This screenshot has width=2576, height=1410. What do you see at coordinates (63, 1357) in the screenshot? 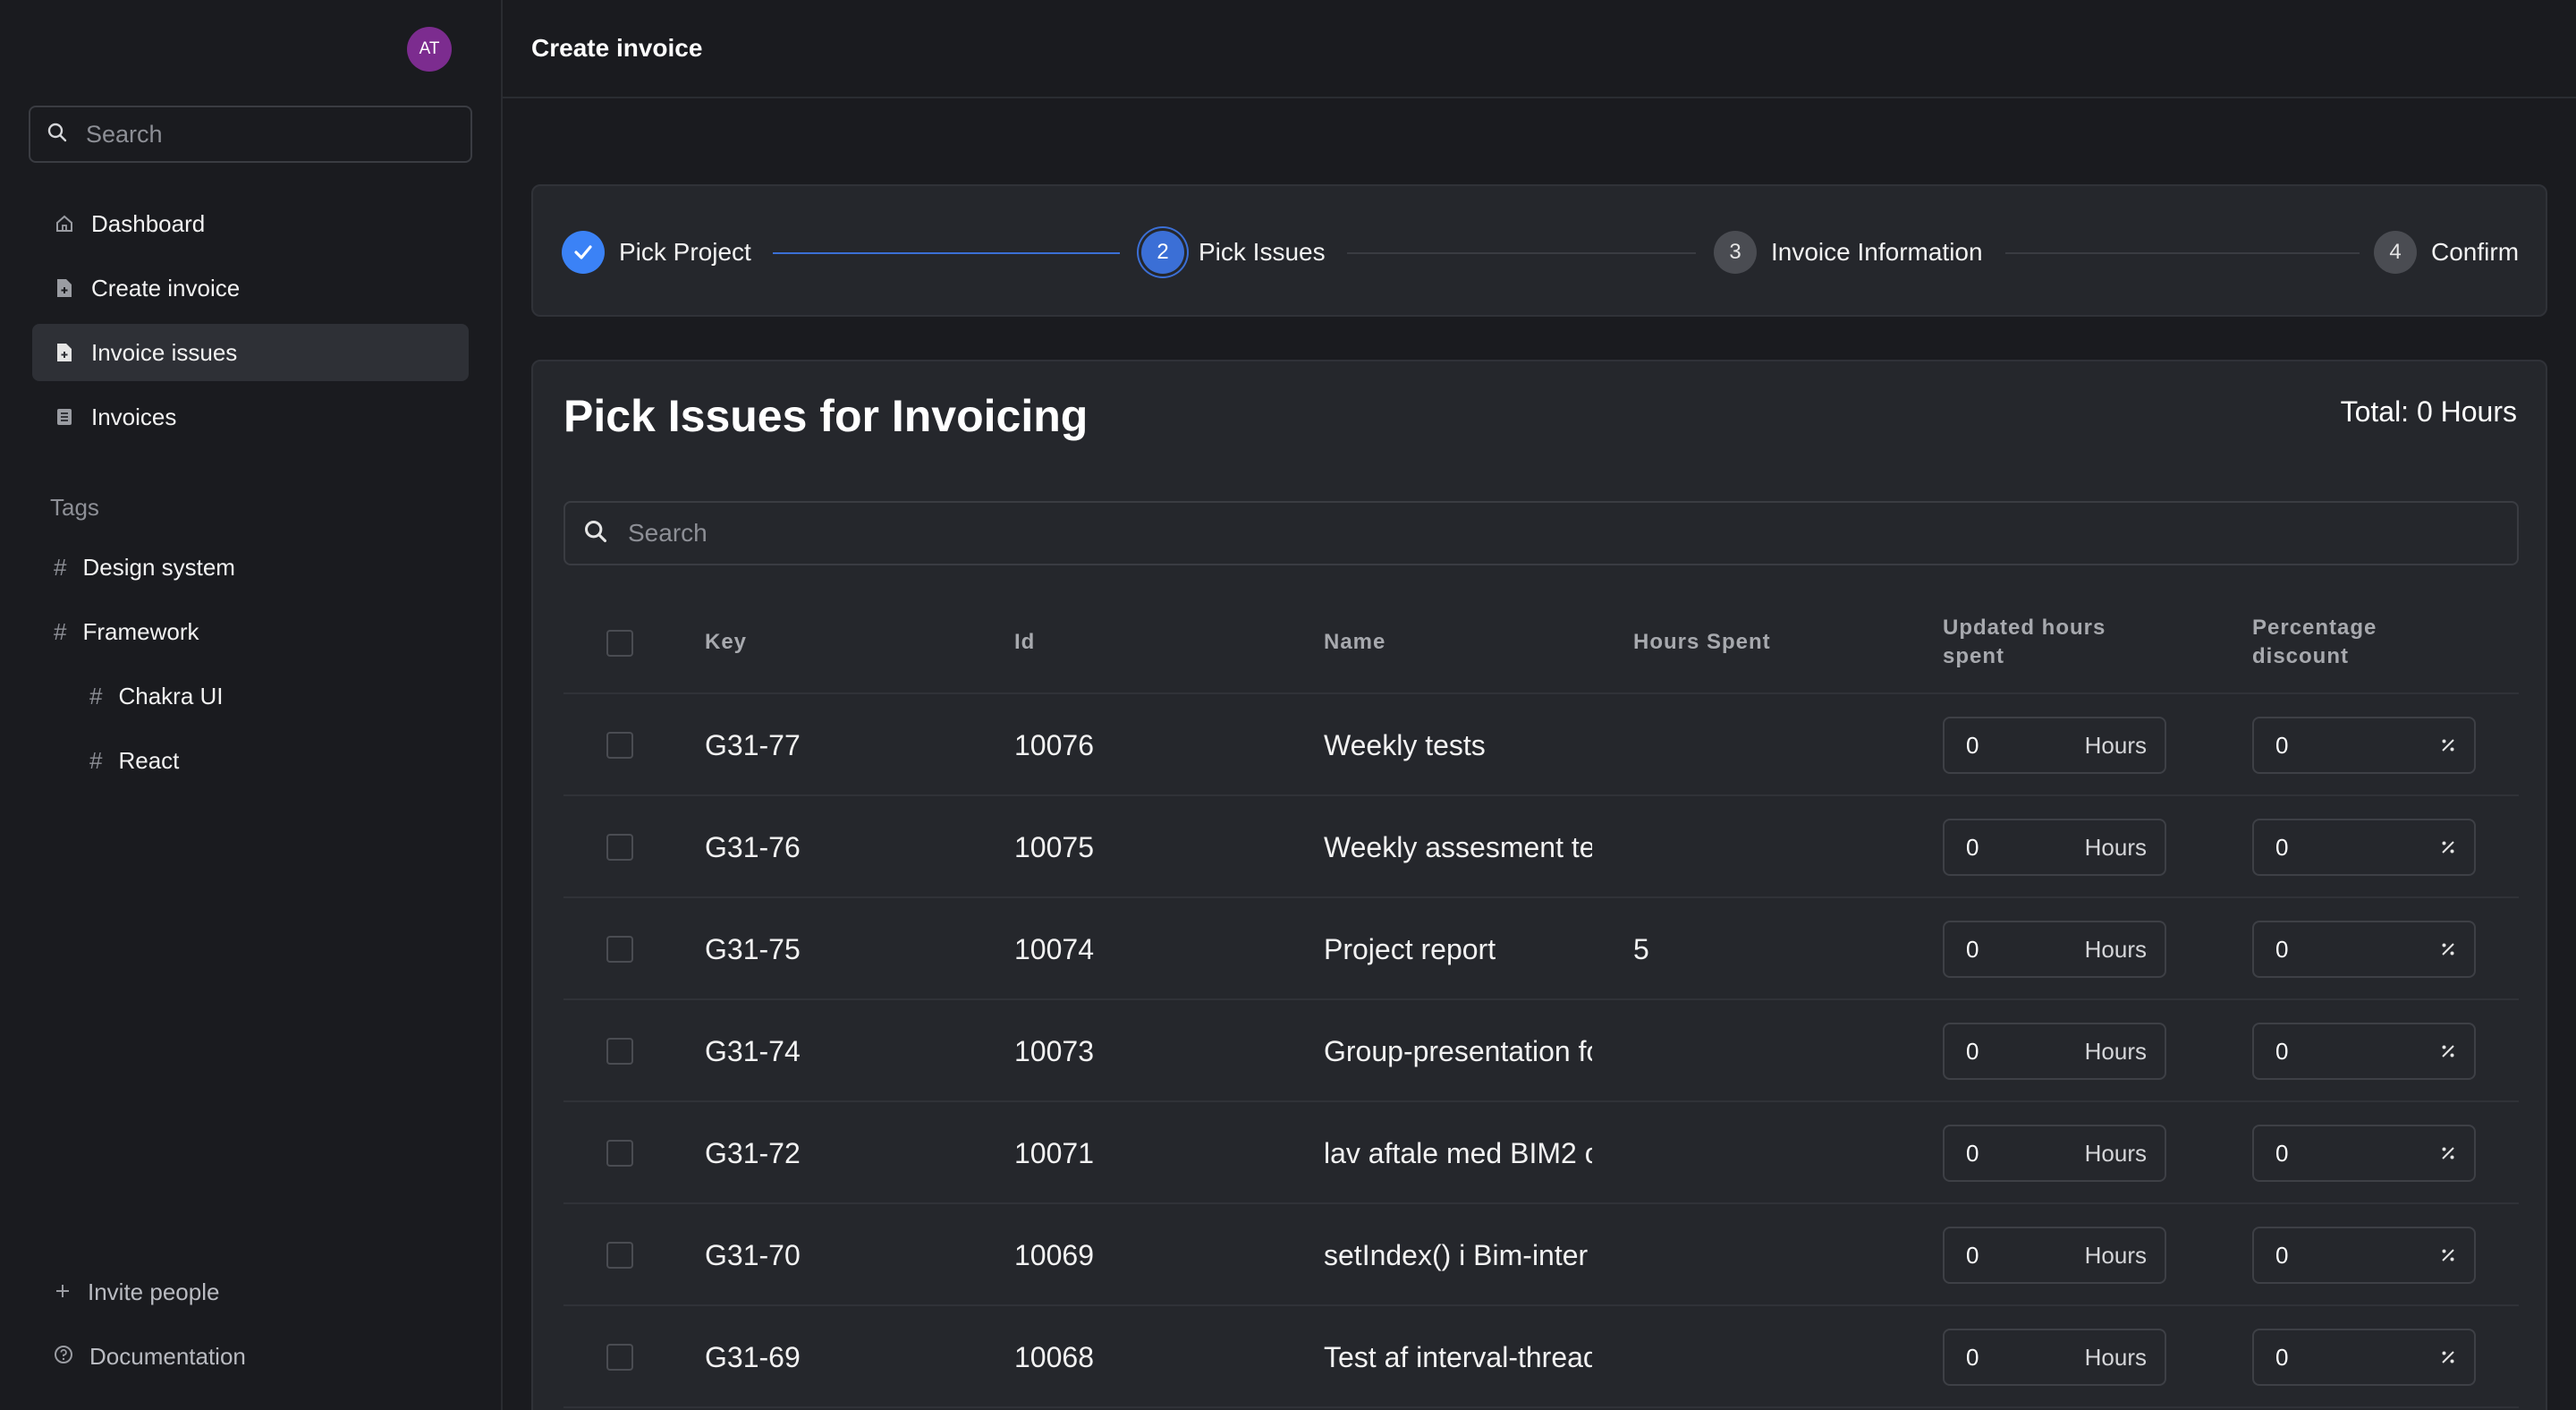
I see `help-circle-icon` at bounding box center [63, 1357].